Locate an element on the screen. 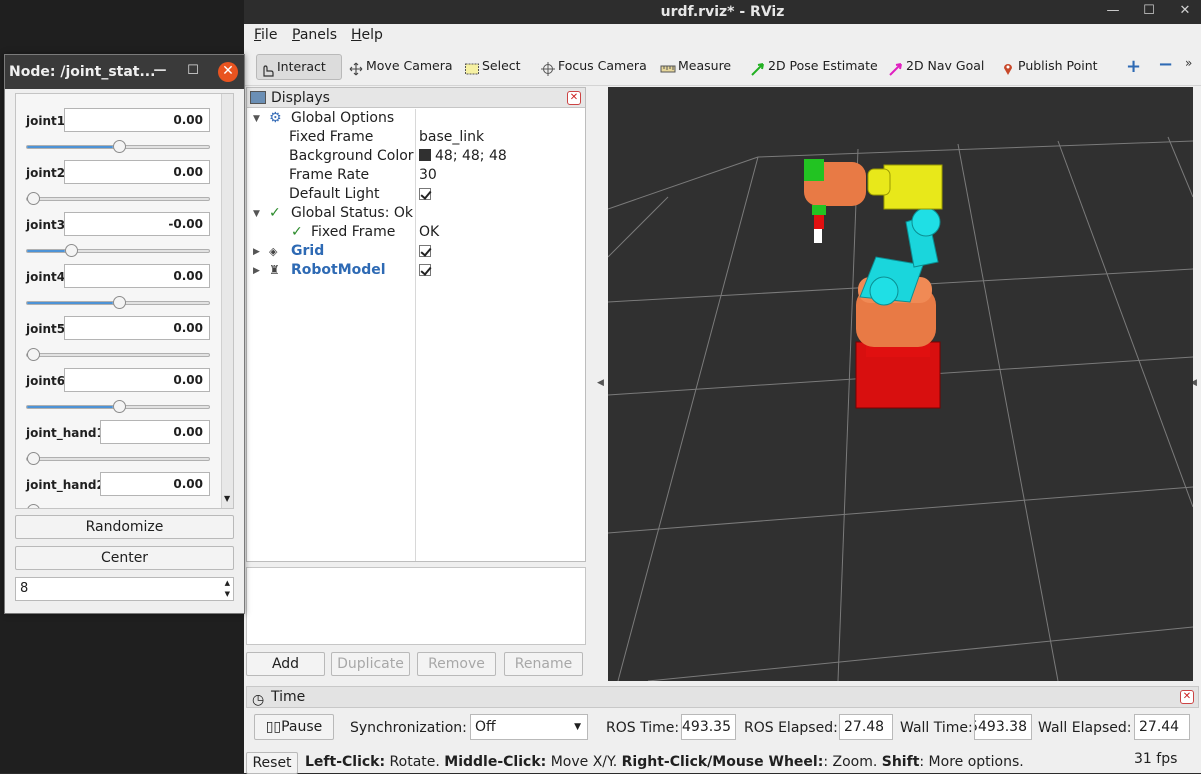 This screenshot has width=1201, height=774. global-status-label: Global Status: Ok is located at coordinates (352, 213).